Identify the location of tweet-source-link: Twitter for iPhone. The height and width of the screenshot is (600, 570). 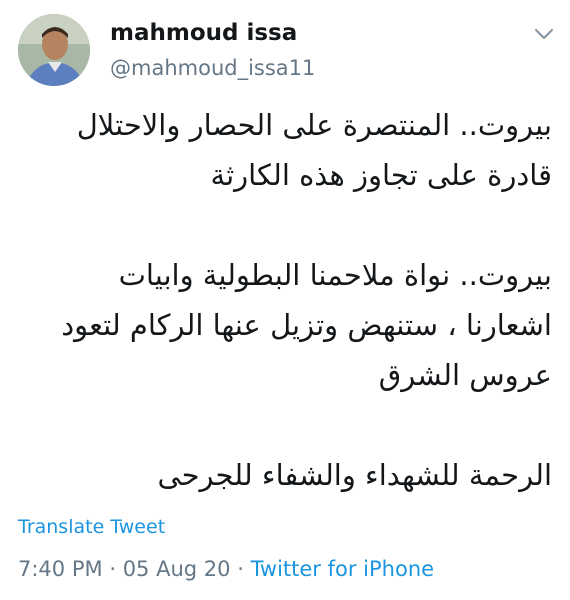
(343, 569).